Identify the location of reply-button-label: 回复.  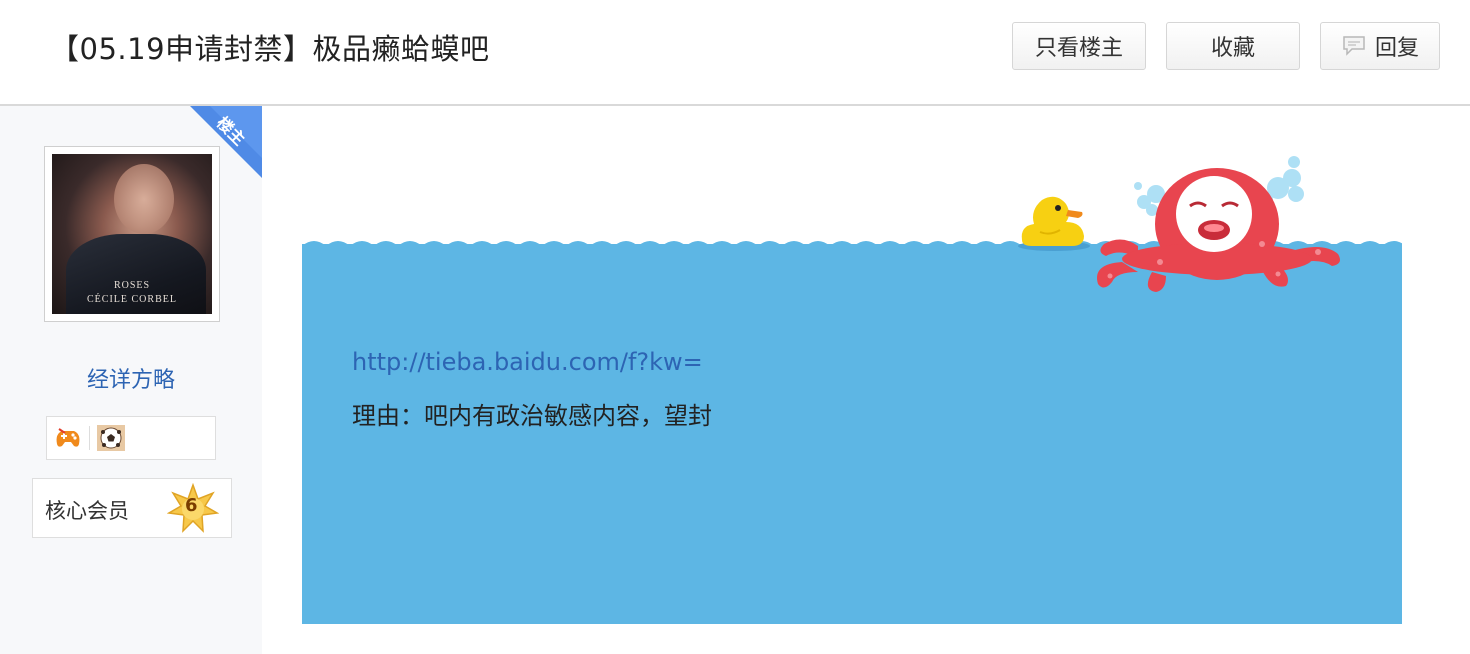
(1396, 48).